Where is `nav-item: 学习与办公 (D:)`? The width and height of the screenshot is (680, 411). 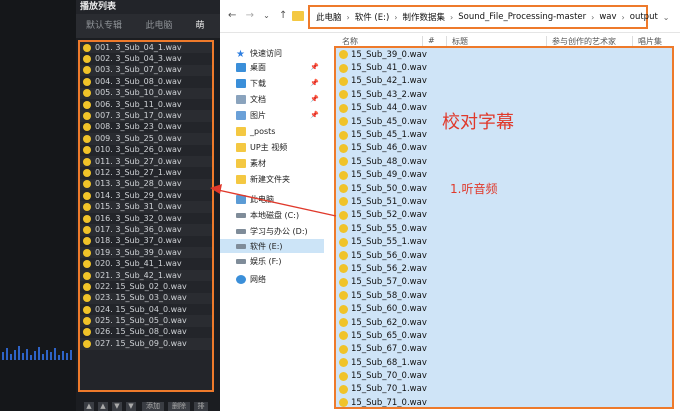
nav-item: 学习与办公 (D:) is located at coordinates (272, 231).